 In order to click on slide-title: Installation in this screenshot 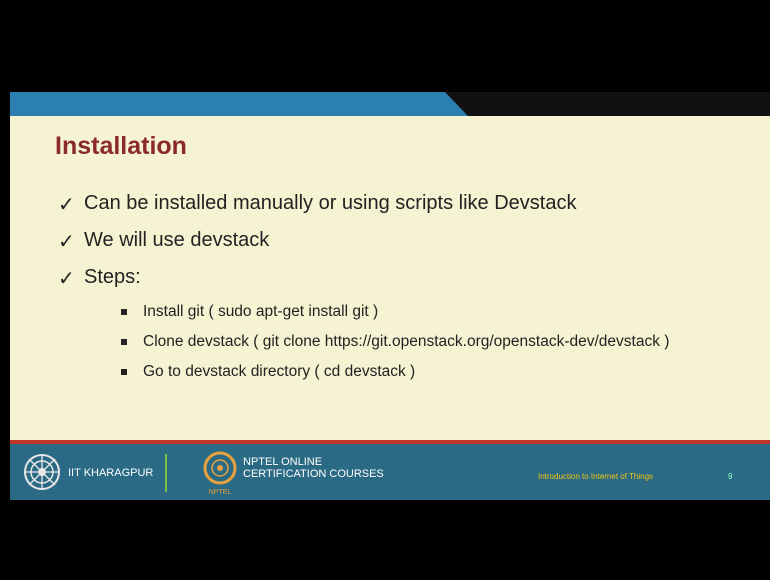, I will do `click(121, 146)`.